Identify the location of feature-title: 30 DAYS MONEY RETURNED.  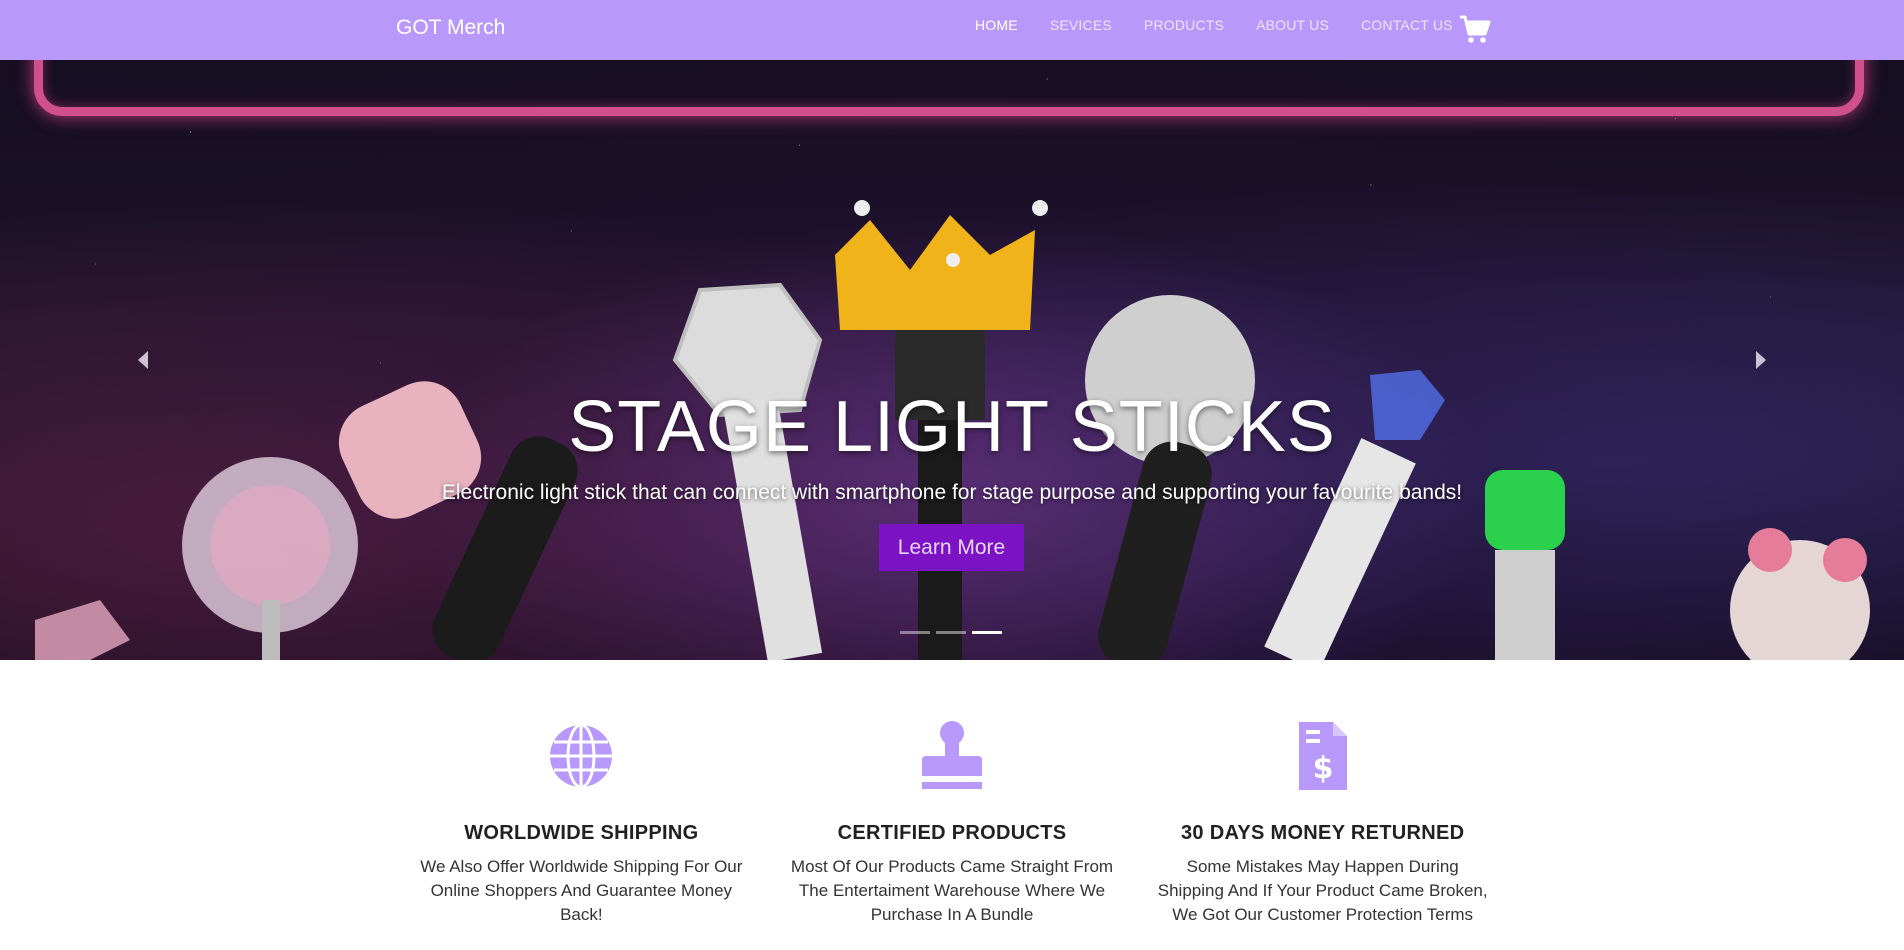
(1323, 833).